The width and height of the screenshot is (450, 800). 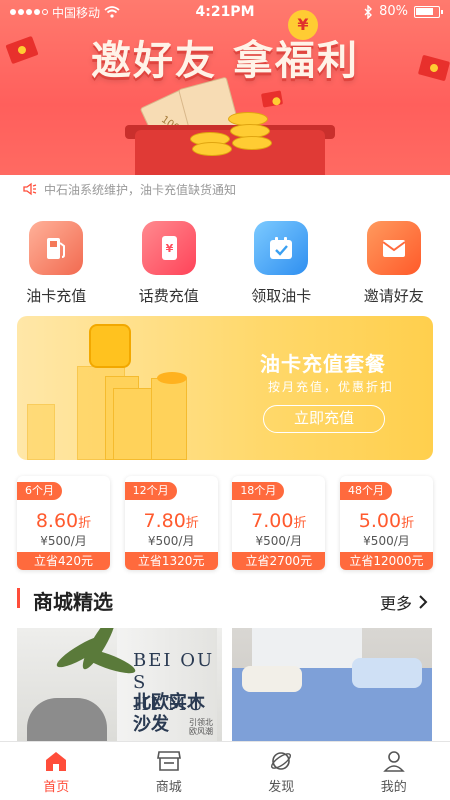 What do you see at coordinates (30, 189) in the screenshot?
I see `speaker-icon` at bounding box center [30, 189].